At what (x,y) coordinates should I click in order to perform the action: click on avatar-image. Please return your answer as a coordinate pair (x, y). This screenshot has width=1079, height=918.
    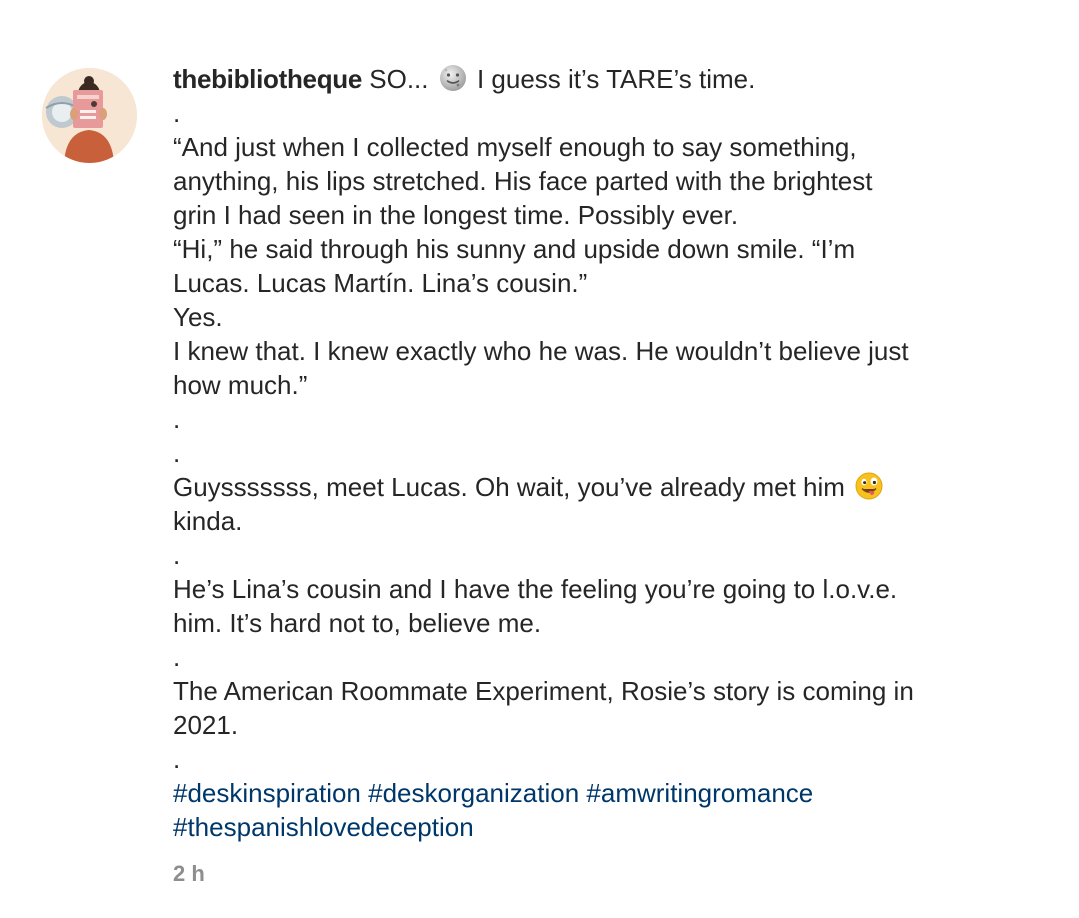
    Looking at the image, I should click on (89, 115).